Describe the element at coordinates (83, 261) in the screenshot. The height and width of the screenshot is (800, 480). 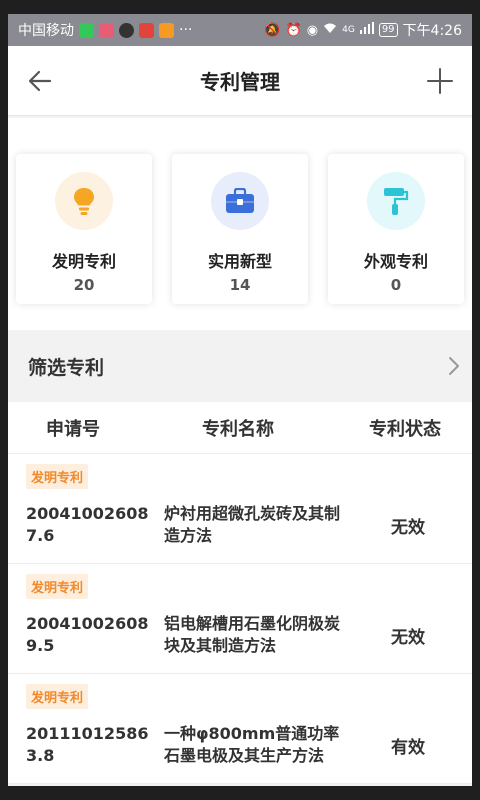
I see `stat-label: 发明专利` at that location.